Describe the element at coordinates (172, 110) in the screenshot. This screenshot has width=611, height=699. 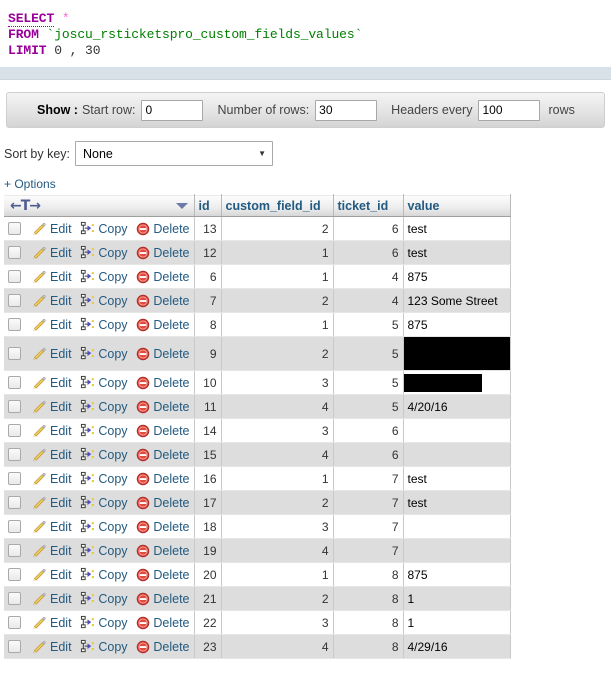
I see `start-row-input` at that location.